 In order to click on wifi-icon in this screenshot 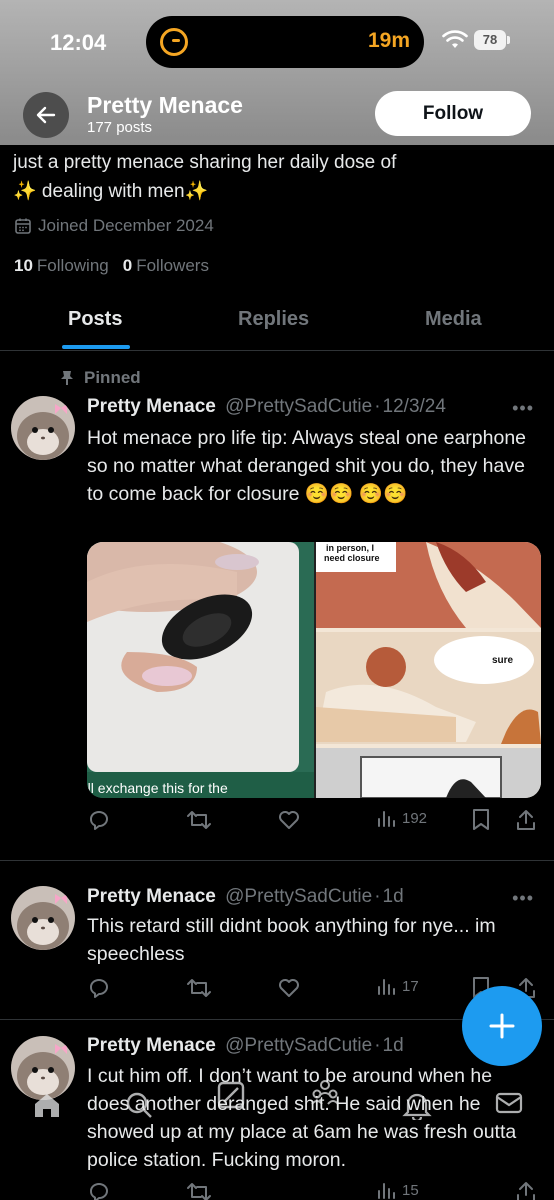, I will do `click(455, 39)`.